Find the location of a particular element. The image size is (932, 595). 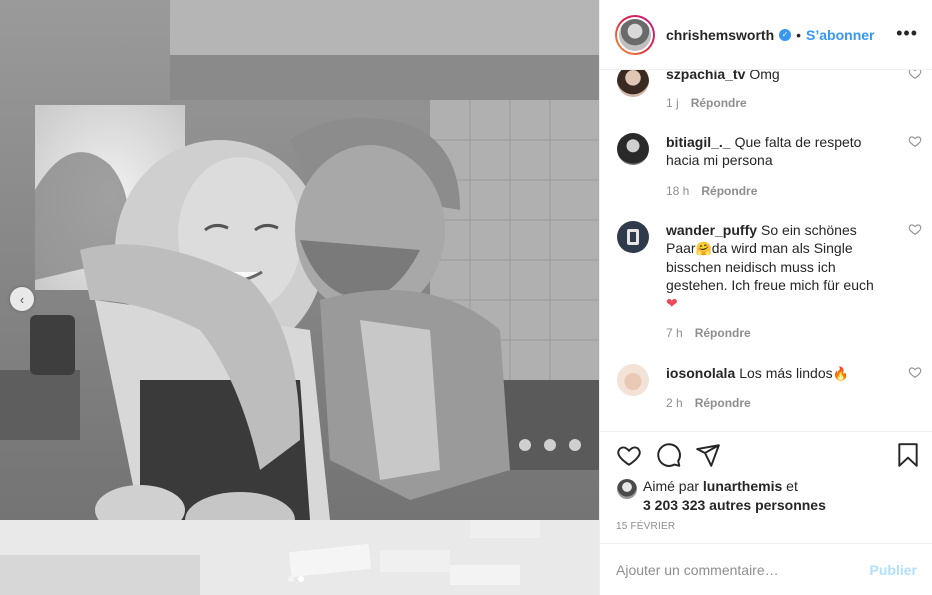

comment-meta: 2 h Répondre is located at coordinates (708, 403).